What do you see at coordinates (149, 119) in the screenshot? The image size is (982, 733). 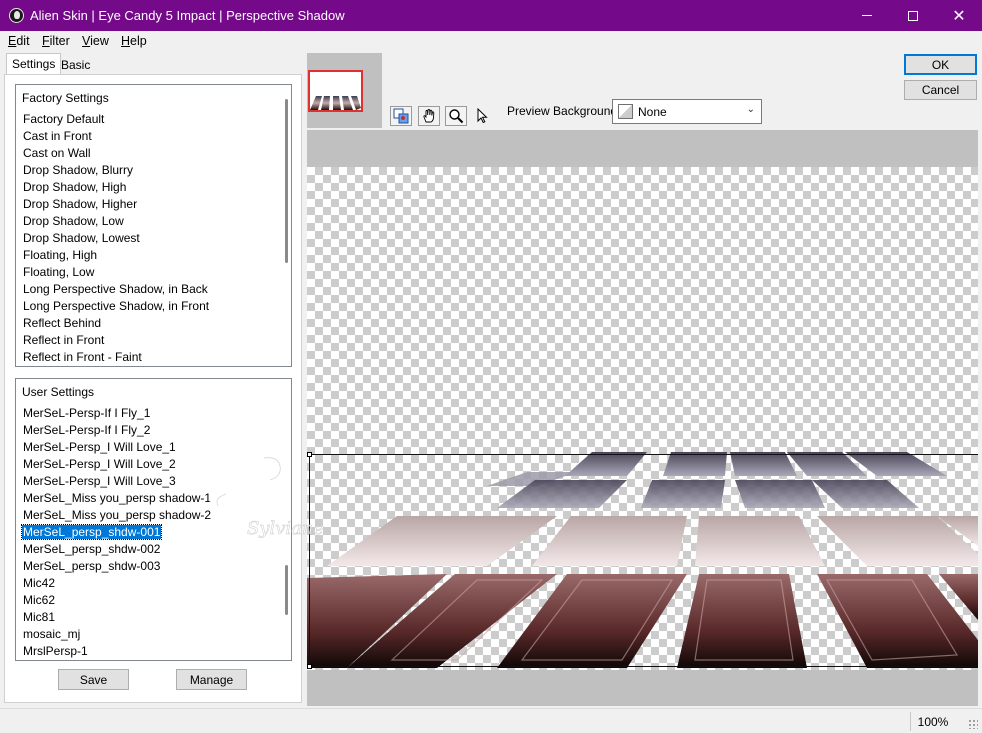 I see `factory-setting-item: Factory Default` at bounding box center [149, 119].